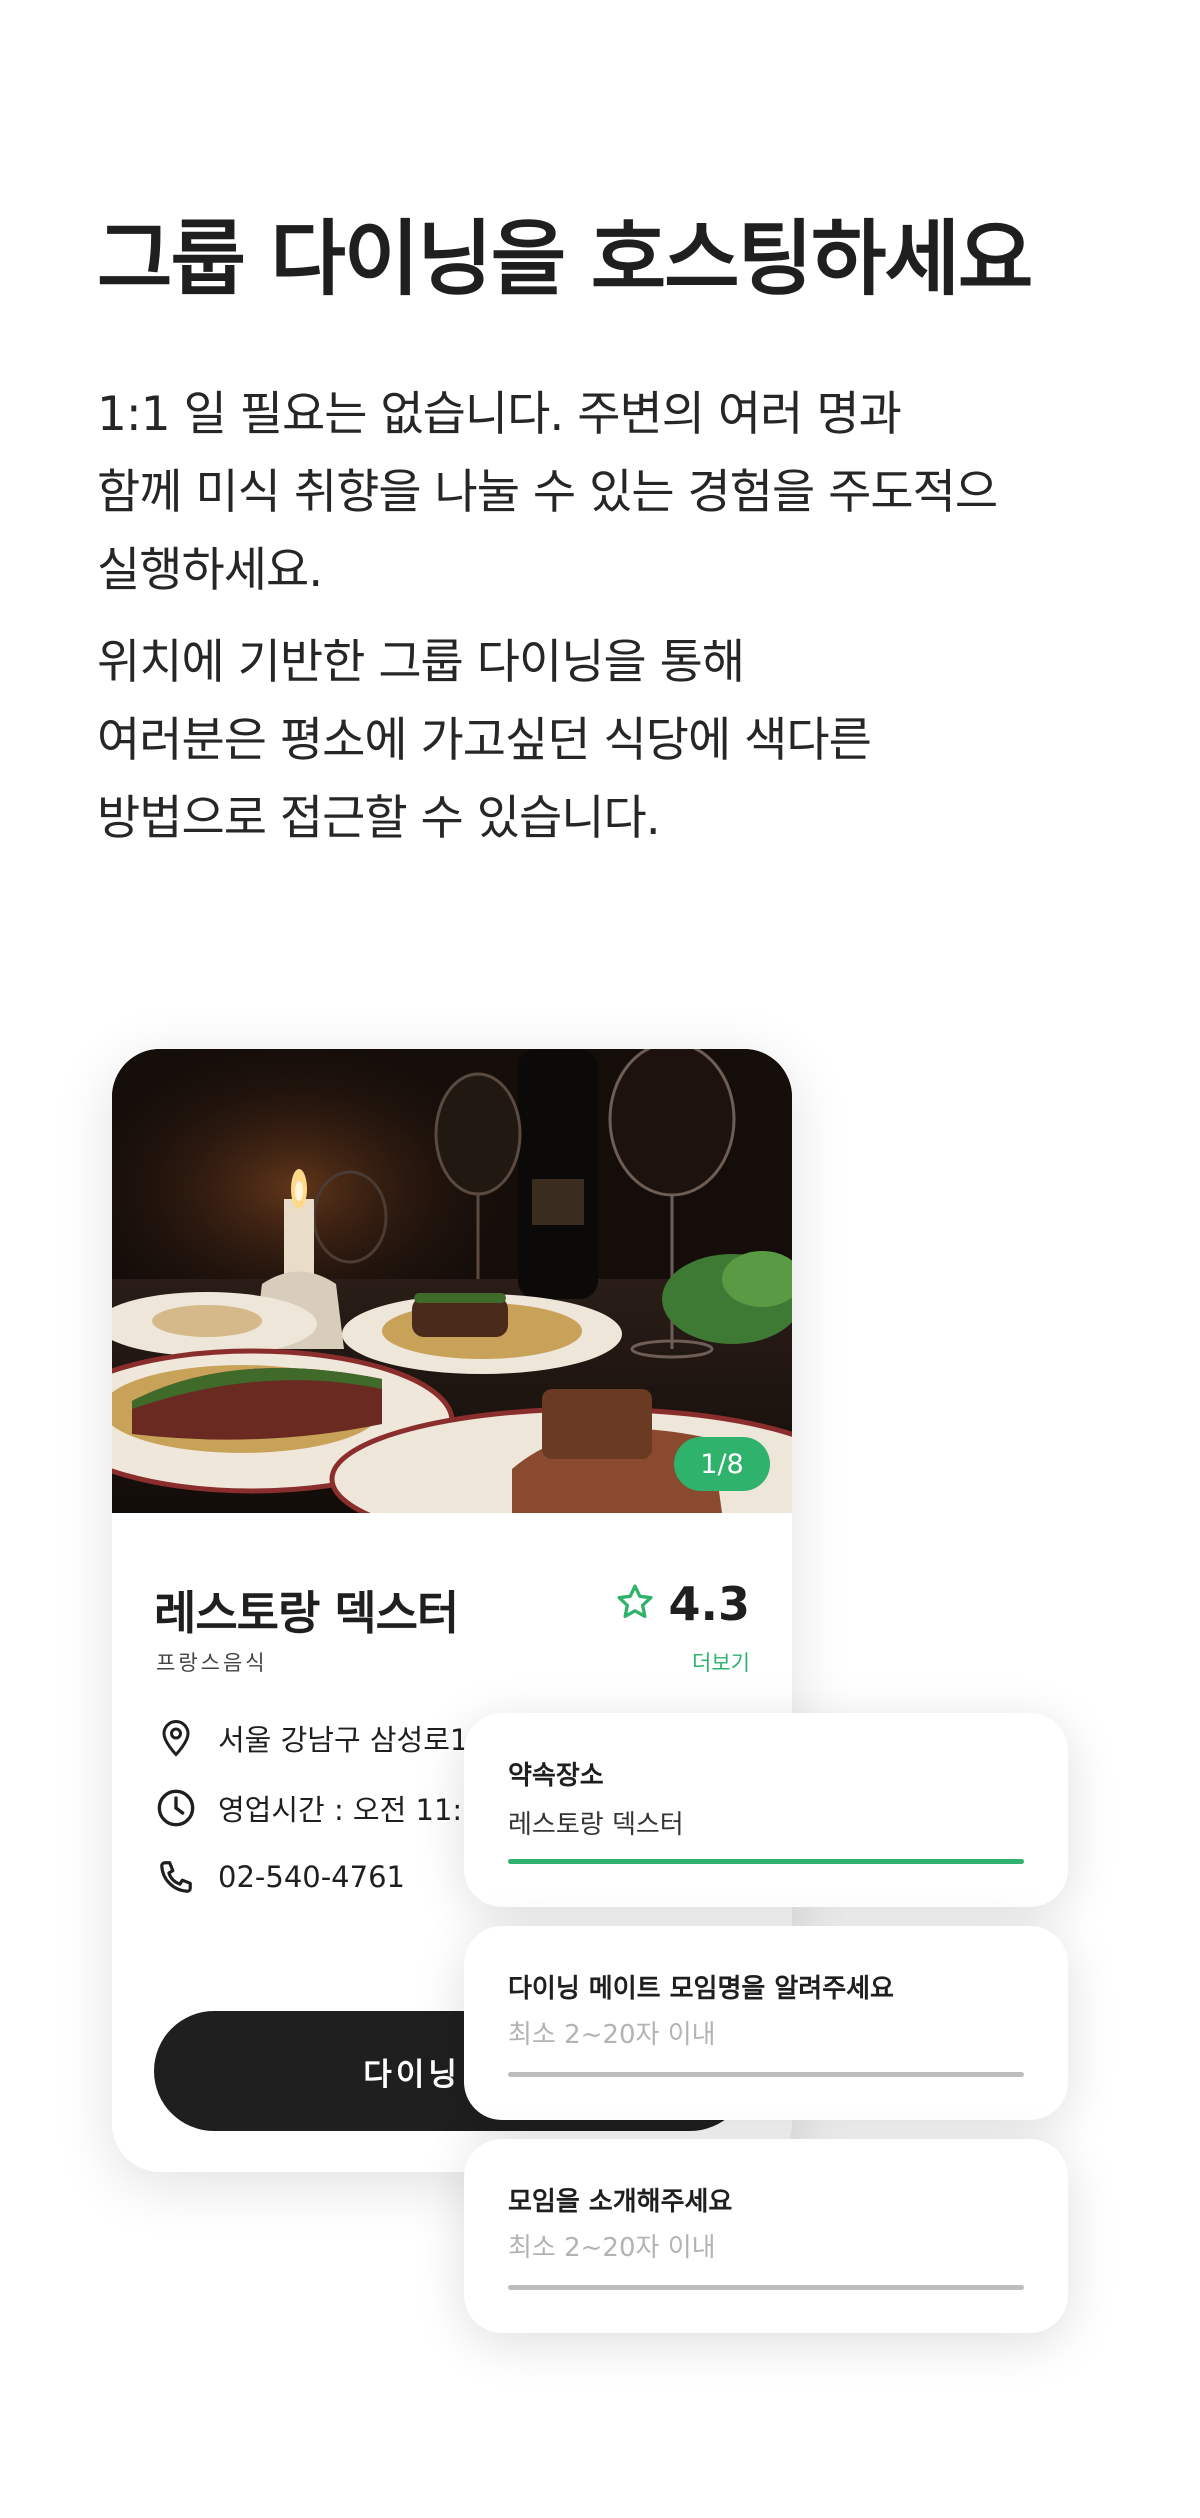  I want to click on detail-line: 방법으로 접근할 수 있습니다., so click(379, 818).